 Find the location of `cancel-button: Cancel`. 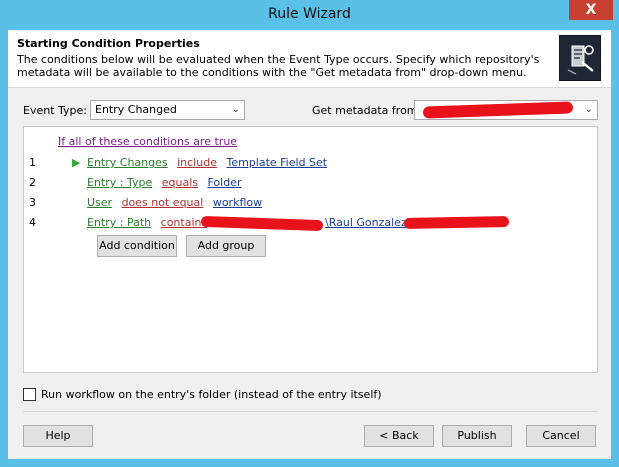

cancel-button: Cancel is located at coordinates (561, 436).